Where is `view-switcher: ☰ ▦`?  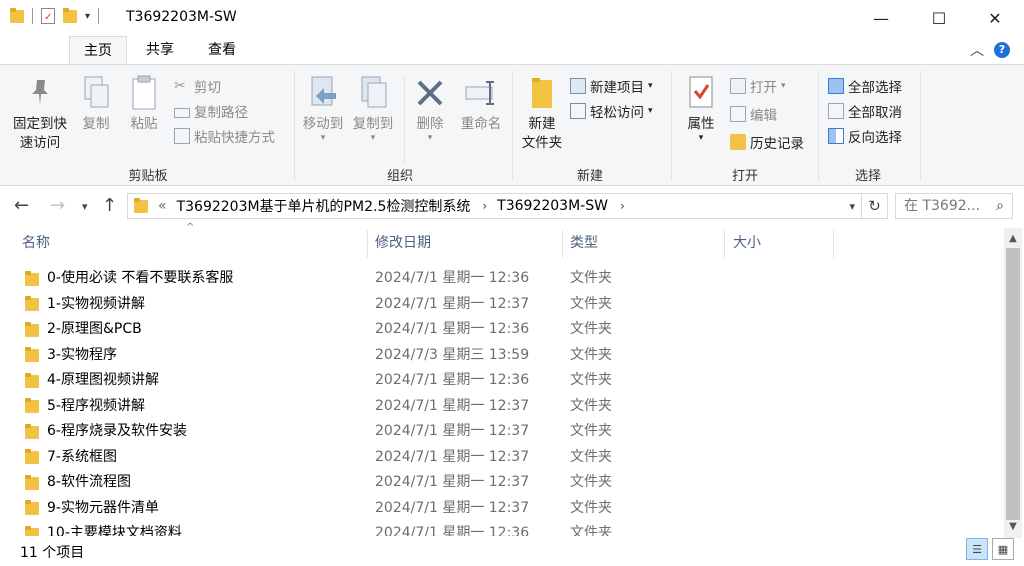 view-switcher: ☰ ▦ is located at coordinates (990, 549).